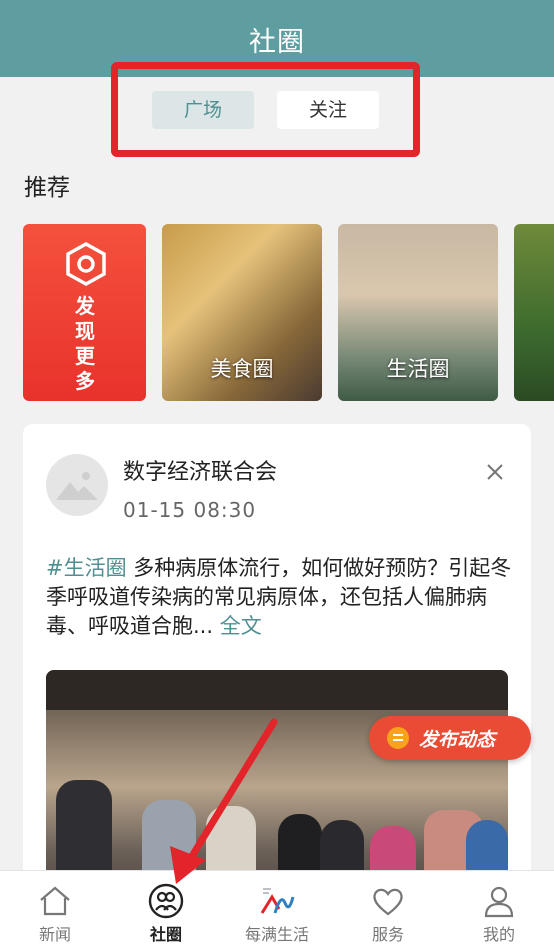 Image resolution: width=554 pixels, height=944 pixels. I want to click on tabs-highlight-box, so click(265, 109).